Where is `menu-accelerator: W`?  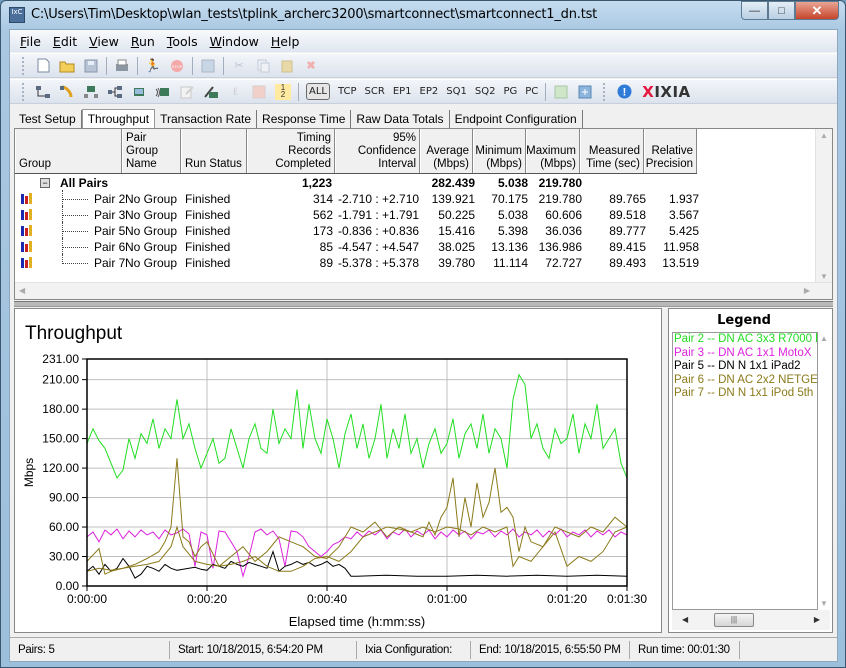 menu-accelerator: W is located at coordinates (215, 41).